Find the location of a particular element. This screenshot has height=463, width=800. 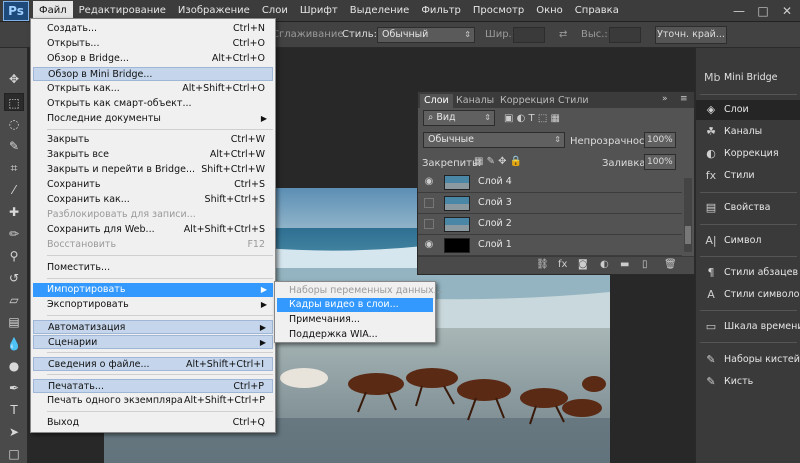

close-button: ✕ is located at coordinates (787, 11).